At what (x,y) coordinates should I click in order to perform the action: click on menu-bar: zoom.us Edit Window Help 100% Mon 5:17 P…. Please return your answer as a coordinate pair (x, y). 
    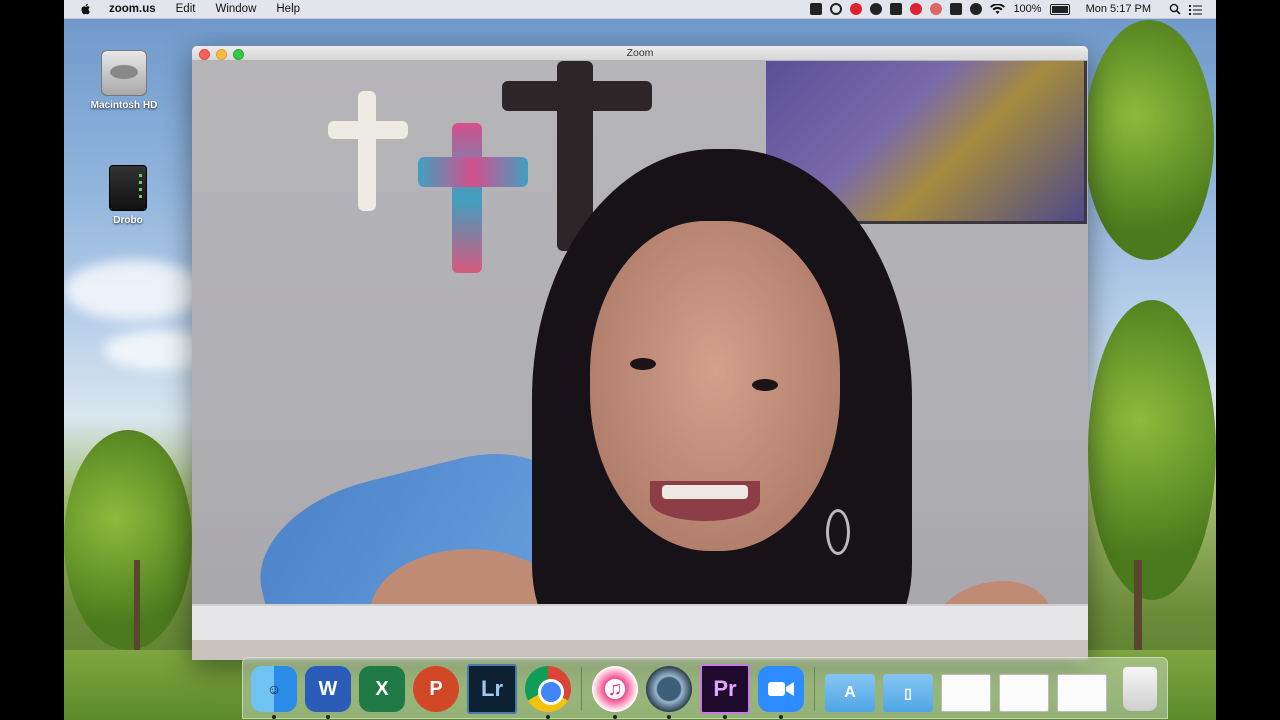
    Looking at the image, I should click on (640, 9).